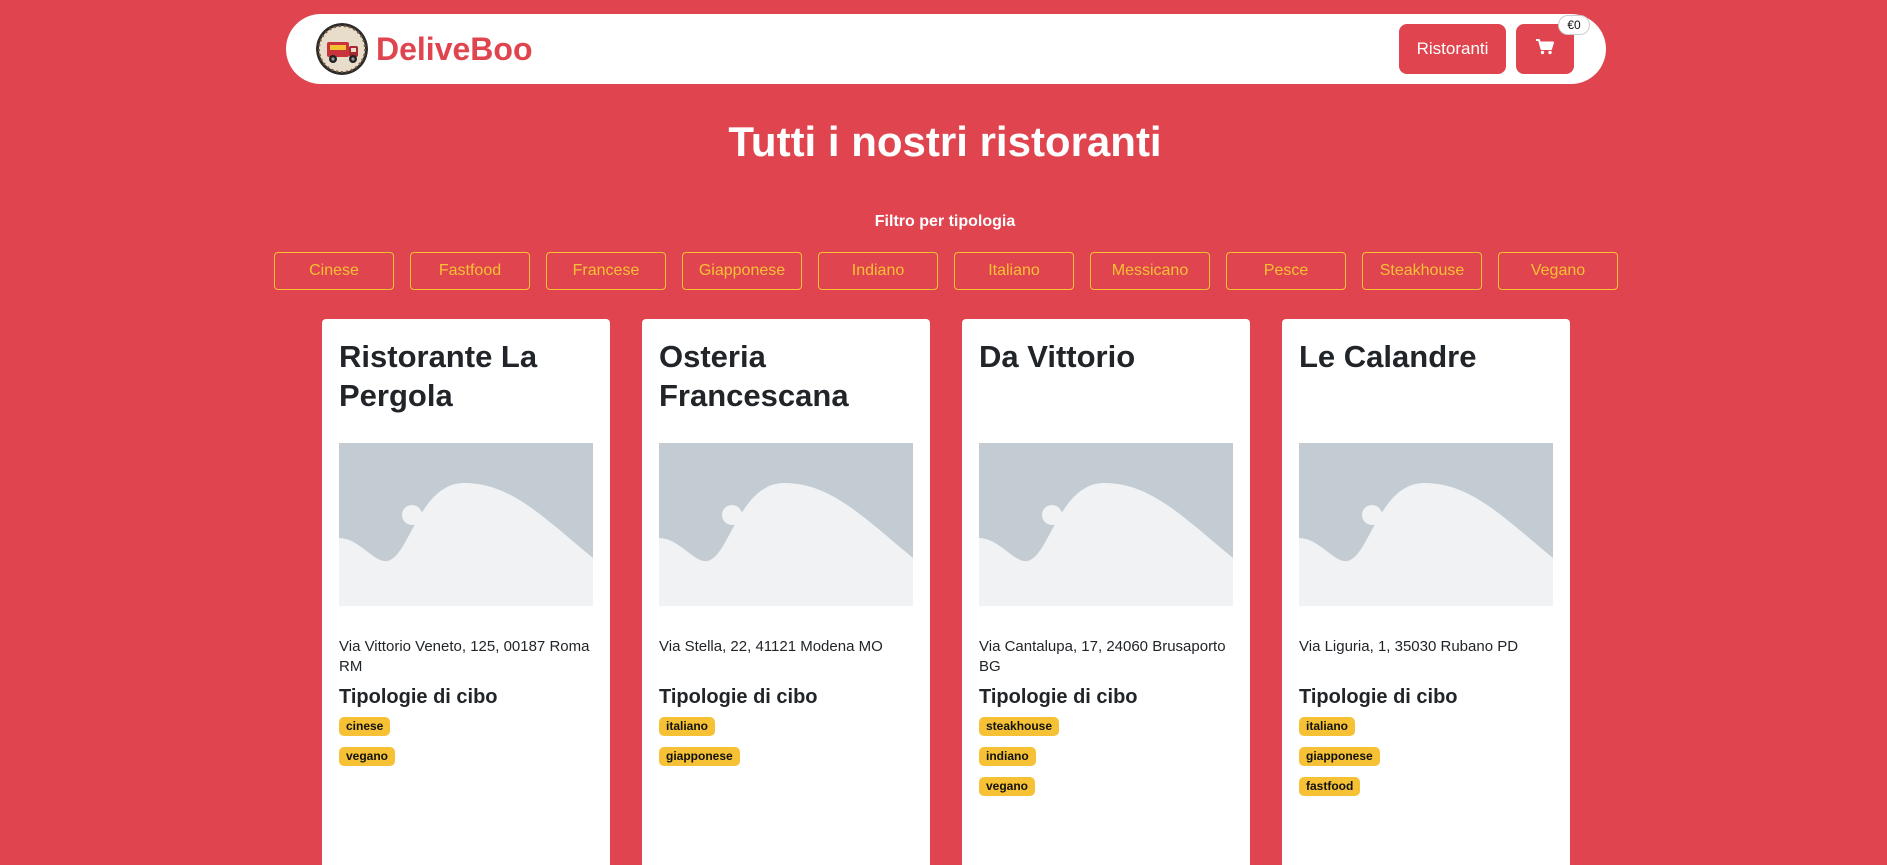 The width and height of the screenshot is (1887, 865). Describe the element at coordinates (1422, 271) in the screenshot. I see `filter-steakhouse-button: Steakhouse` at that location.